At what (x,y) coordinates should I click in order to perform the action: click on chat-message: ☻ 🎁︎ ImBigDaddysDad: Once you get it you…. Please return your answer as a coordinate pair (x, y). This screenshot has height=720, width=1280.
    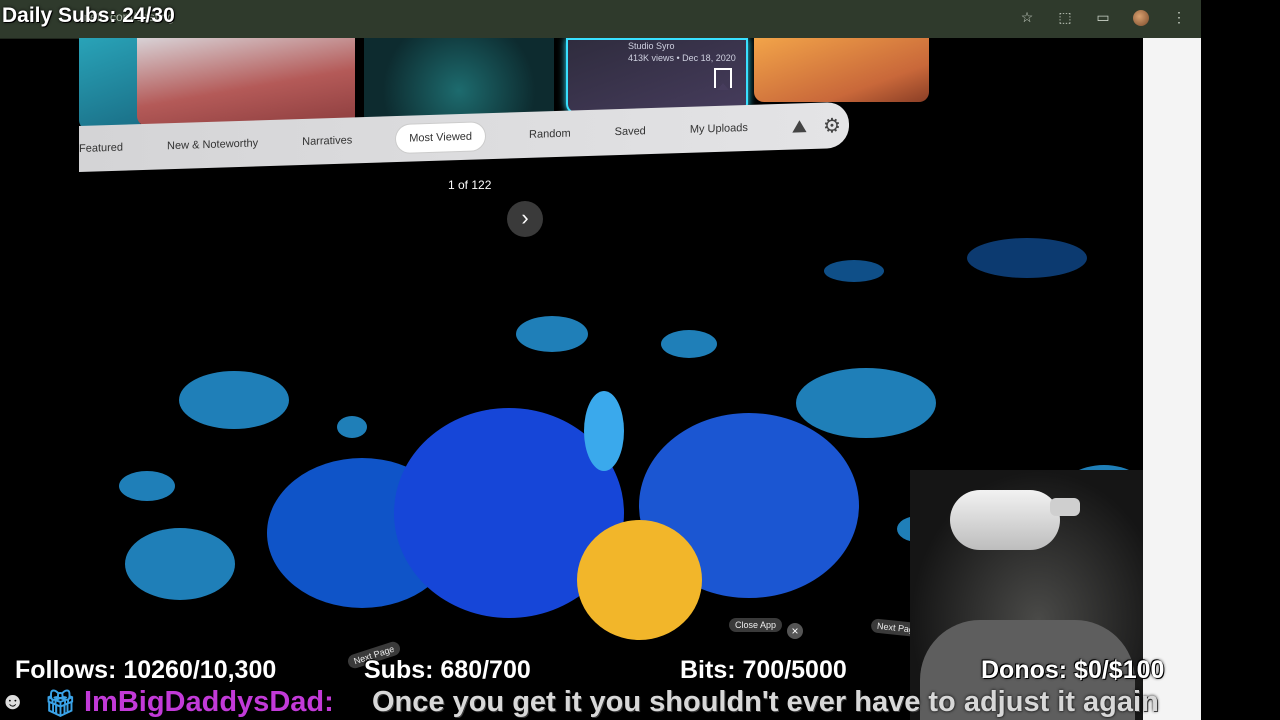
    Looking at the image, I should click on (640, 703).